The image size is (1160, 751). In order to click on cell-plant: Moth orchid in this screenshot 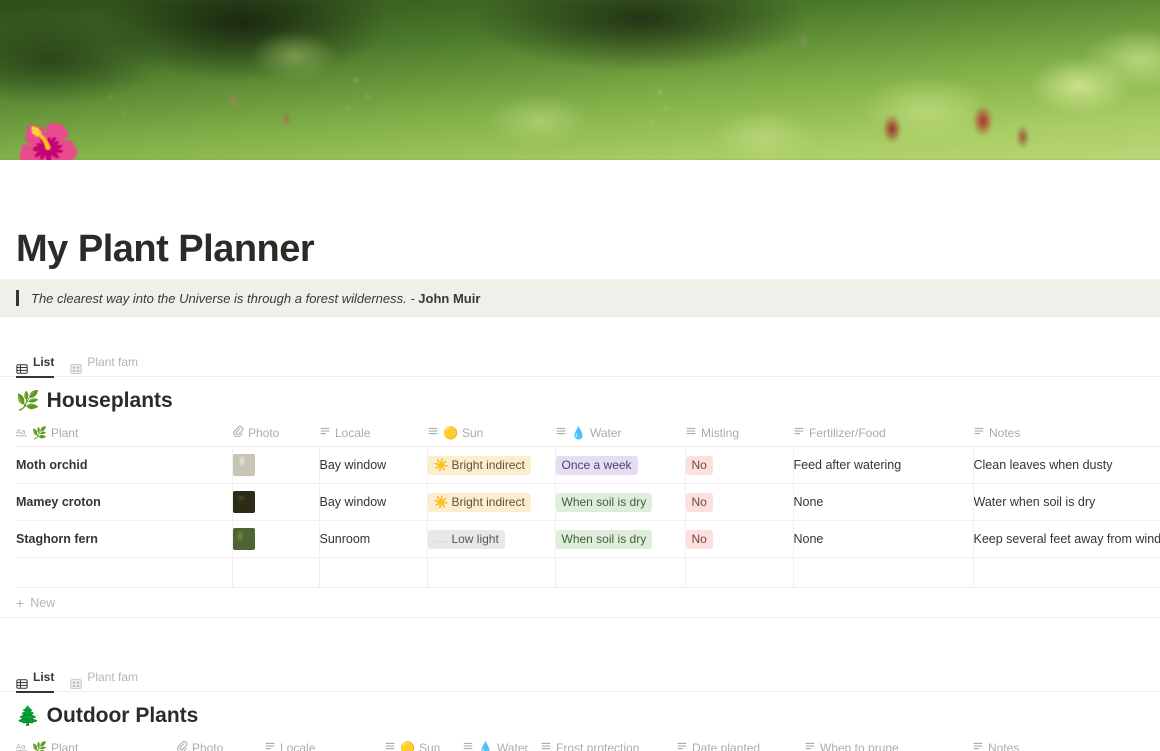, I will do `click(124, 465)`.